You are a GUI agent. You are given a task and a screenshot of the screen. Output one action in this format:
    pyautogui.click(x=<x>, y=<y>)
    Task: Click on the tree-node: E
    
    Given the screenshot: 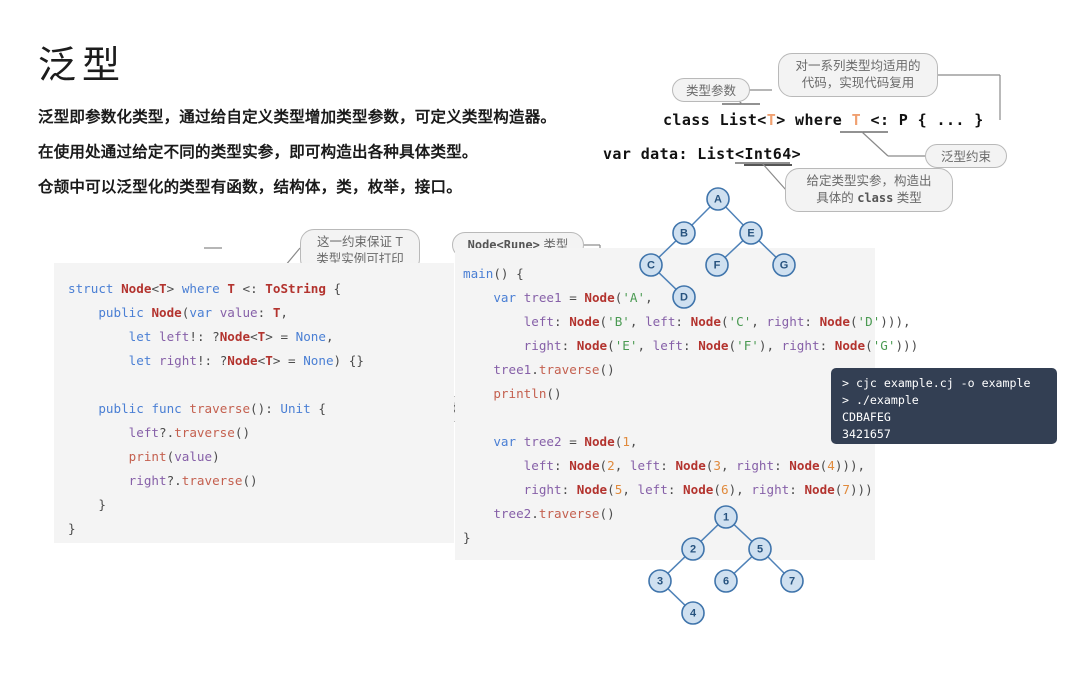 What is the action you would take?
    pyautogui.click(x=751, y=233)
    